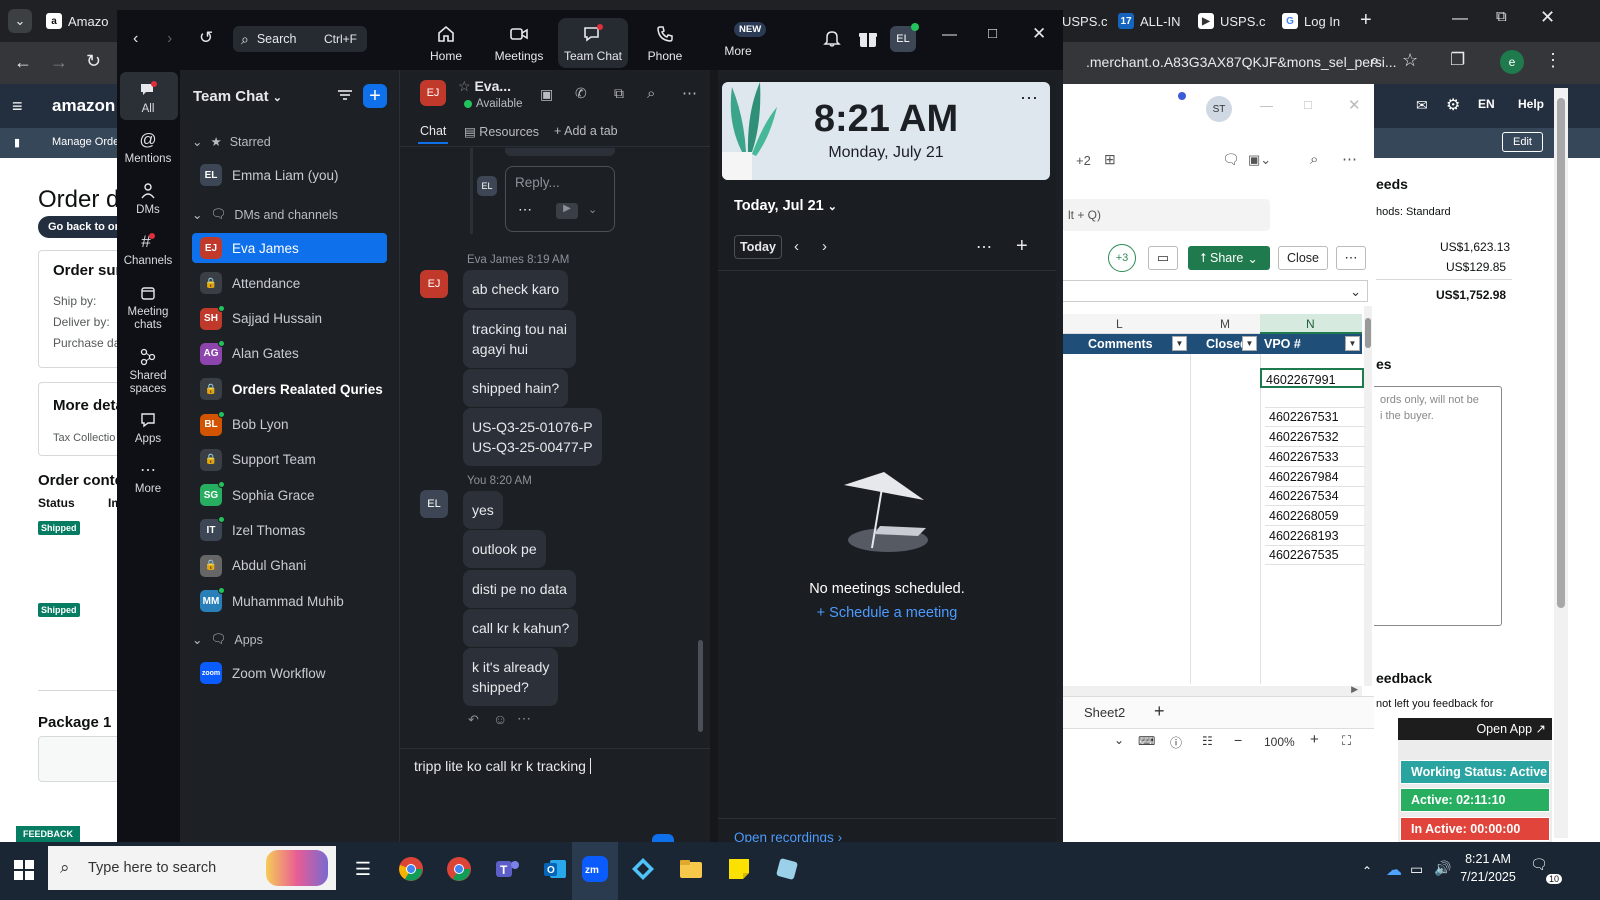  I want to click on filter-icon, so click(345, 95).